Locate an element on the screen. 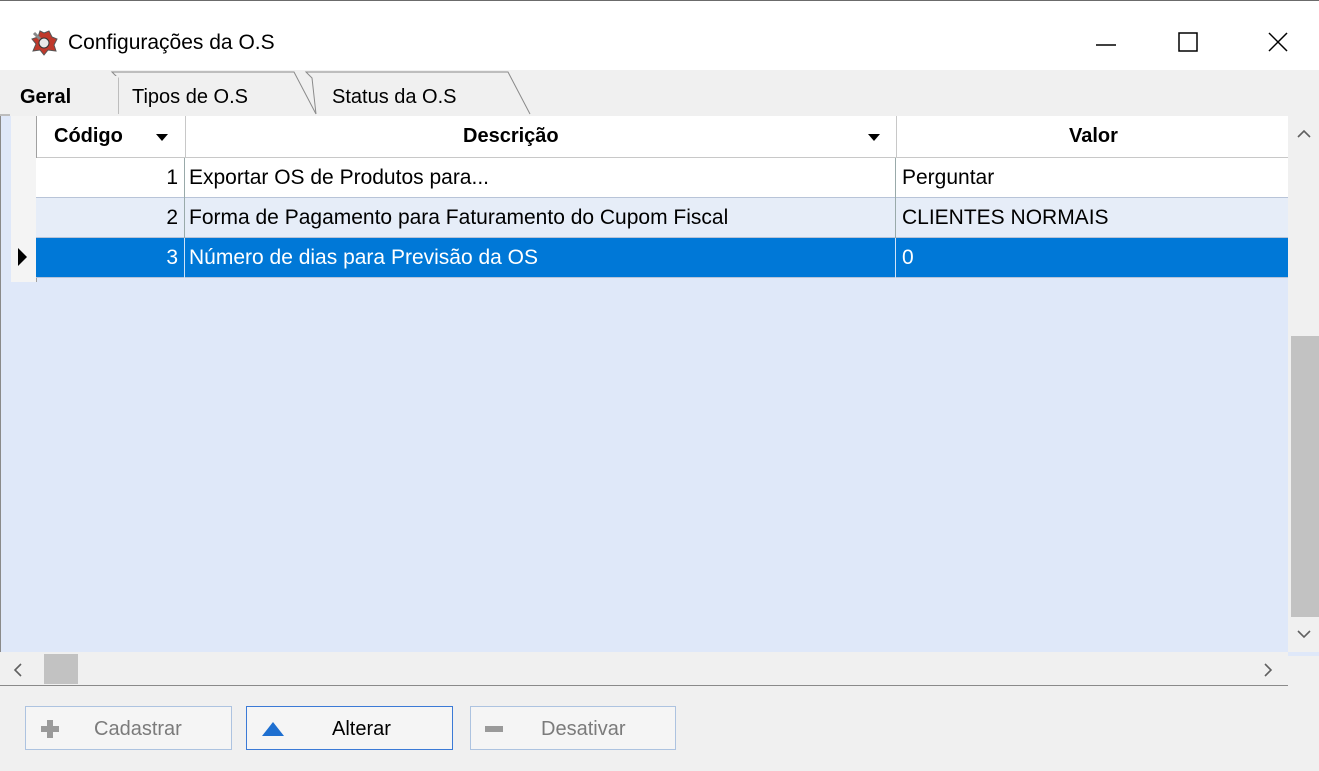 The height and width of the screenshot is (771, 1319). column-header-descricao: Descrição is located at coordinates (541, 137).